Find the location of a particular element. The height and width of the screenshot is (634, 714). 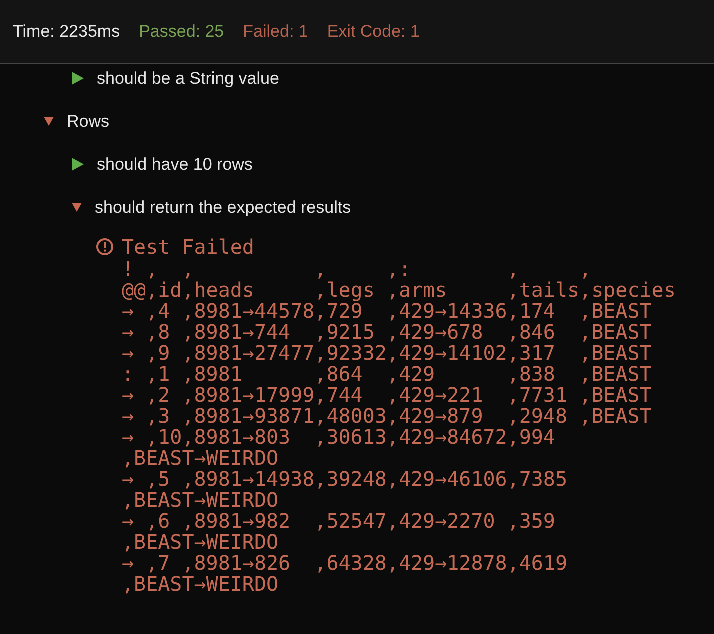

diff-line: → ,4 ,8981→44578,729 ,429→14336,174 ,BEAST is located at coordinates (386, 311).